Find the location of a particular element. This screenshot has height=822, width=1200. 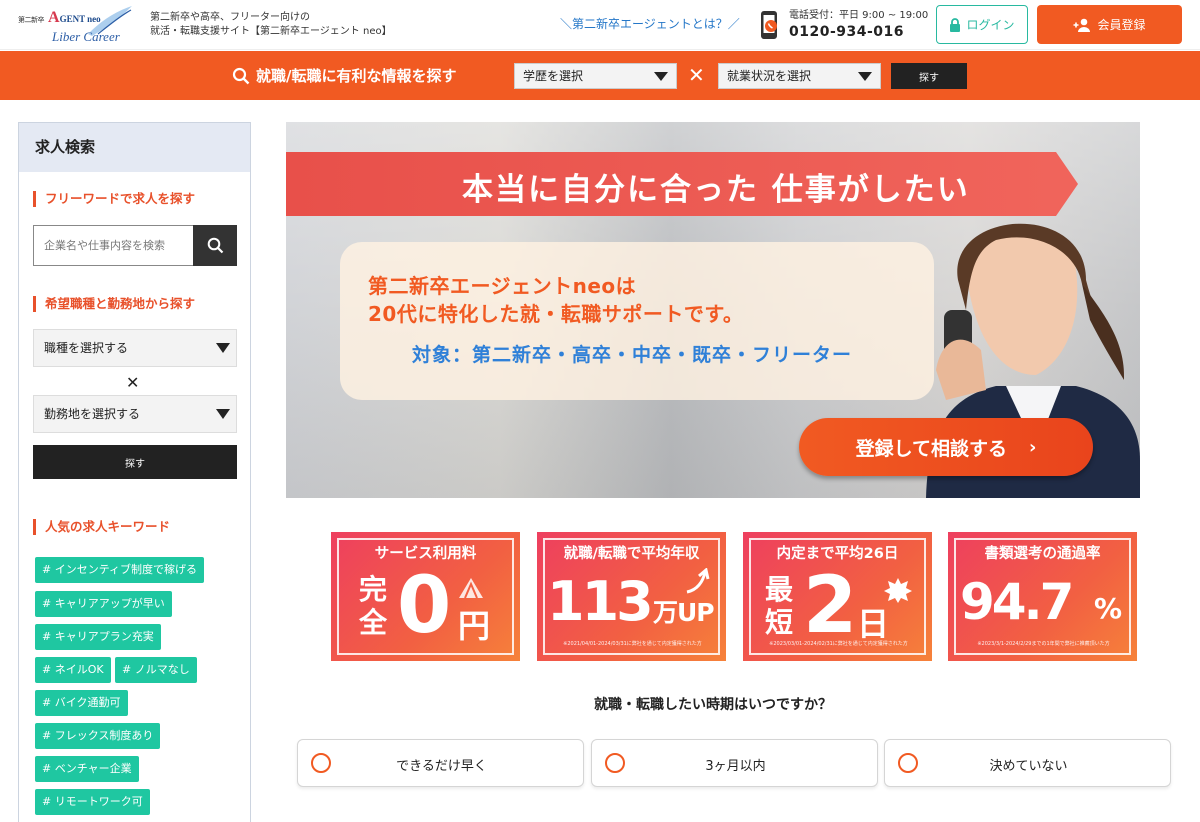

keyword-tag: # フレックス制度あり is located at coordinates (98, 736).